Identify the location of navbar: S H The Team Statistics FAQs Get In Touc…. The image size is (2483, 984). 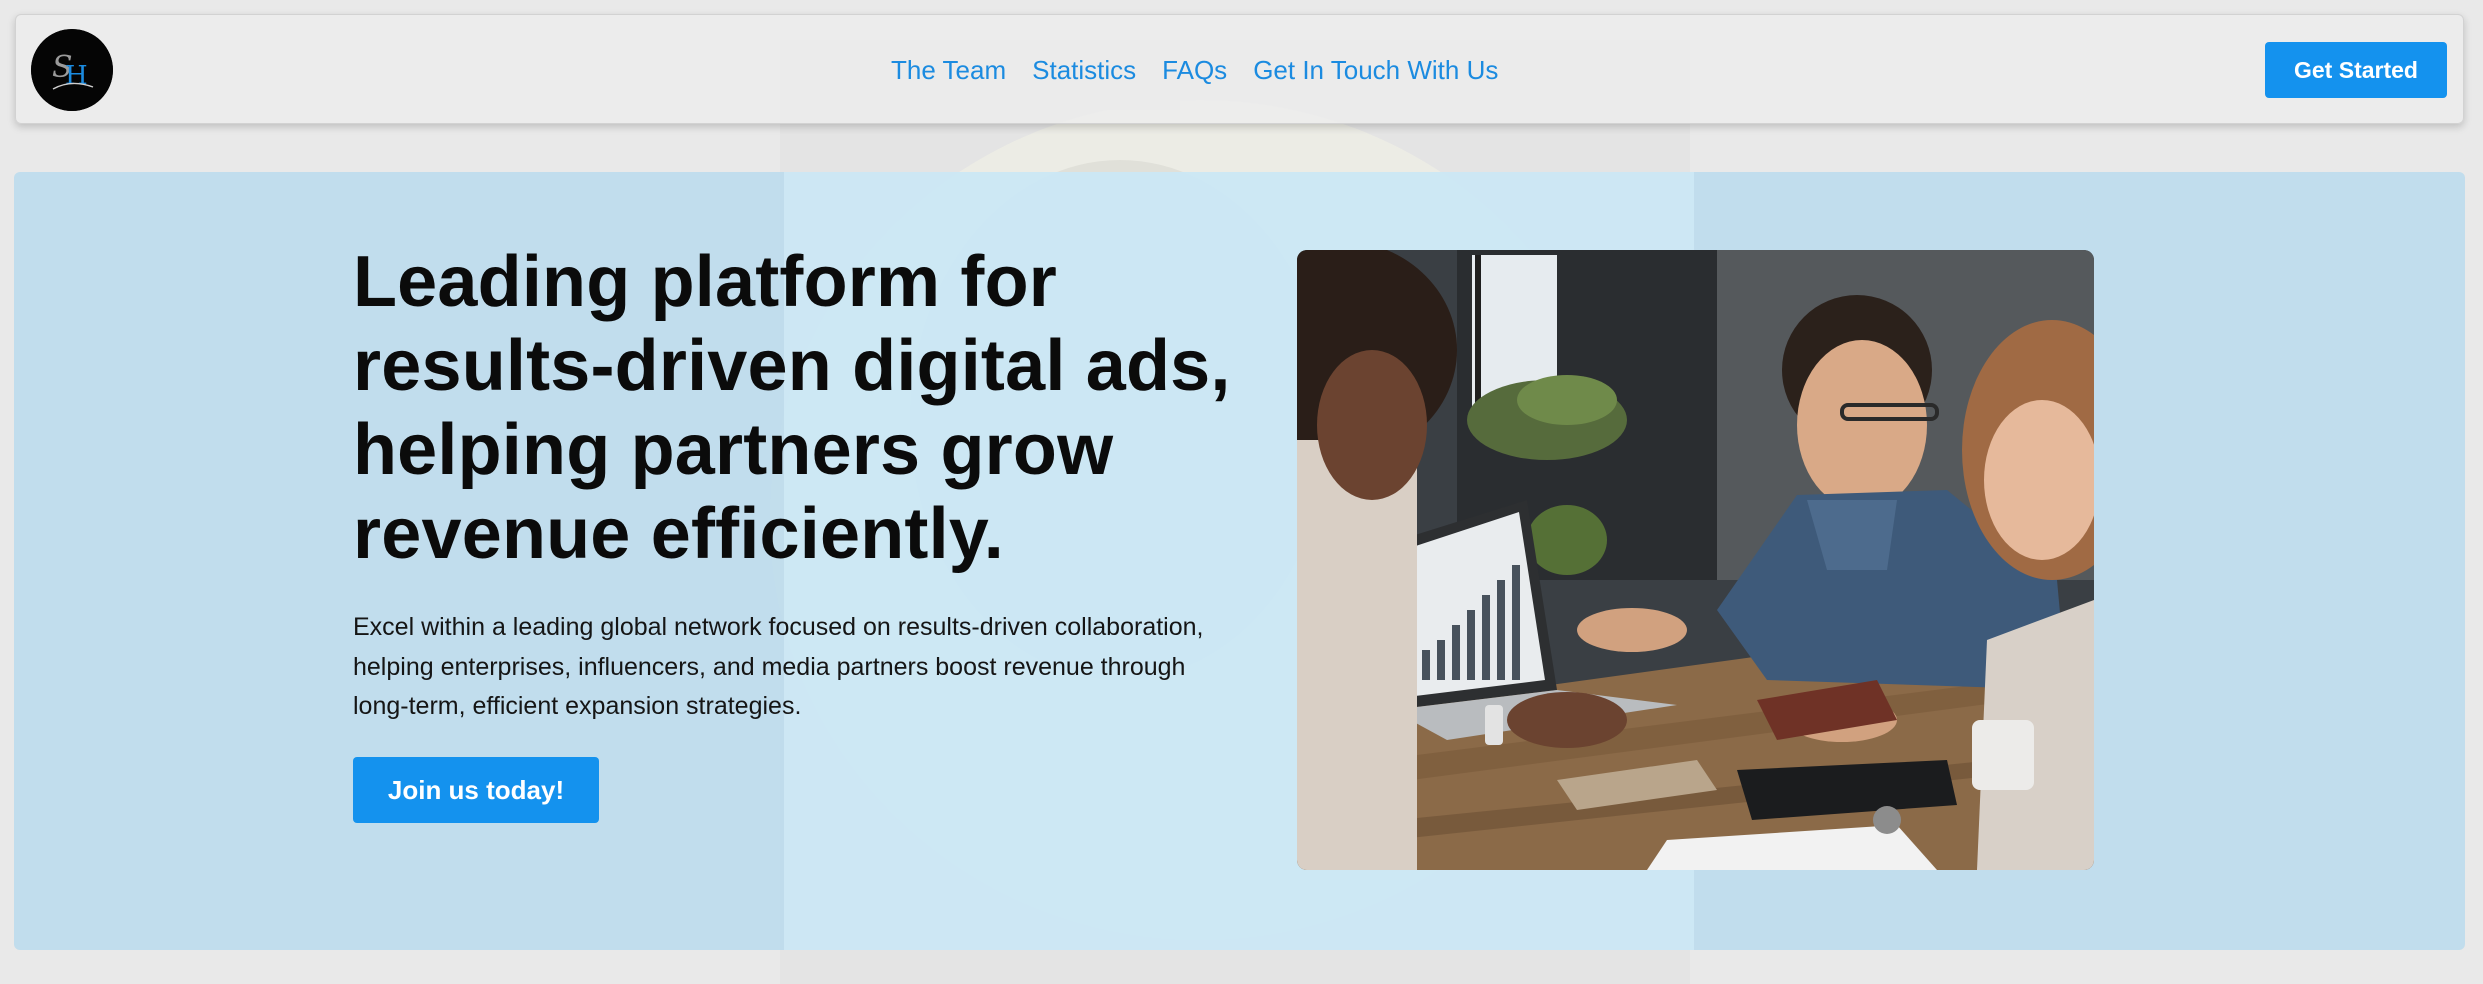
(1239, 69).